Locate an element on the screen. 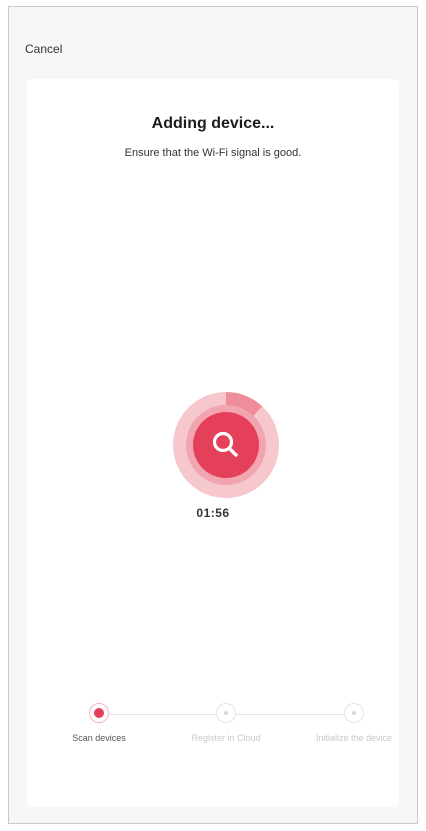 This screenshot has width=426, height=831. step-active-dot is located at coordinates (99, 713).